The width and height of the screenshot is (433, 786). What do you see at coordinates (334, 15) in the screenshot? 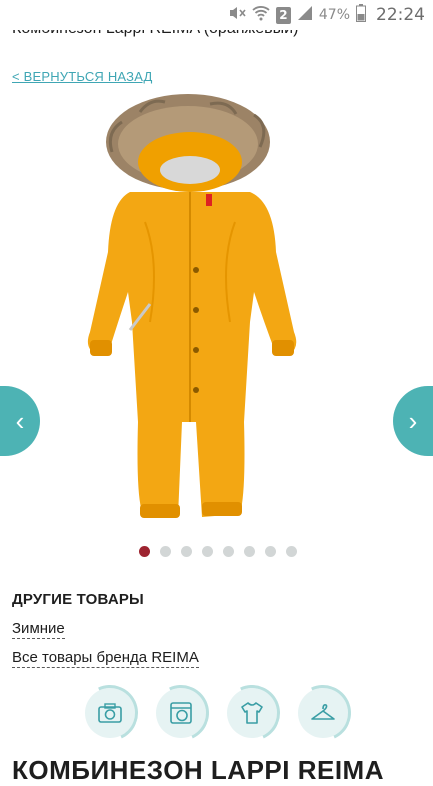
I see `battery-percent: 47%` at bounding box center [334, 15].